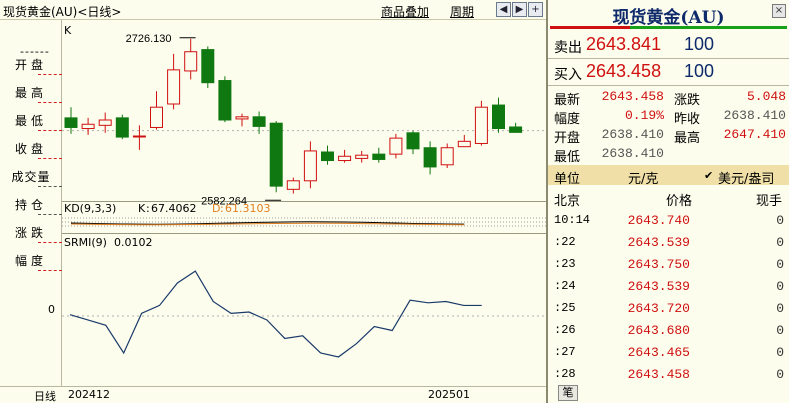  Describe the element at coordinates (62, 12) in the screenshot. I see `chart-title: 现货黄金(AU)<日线>` at that location.